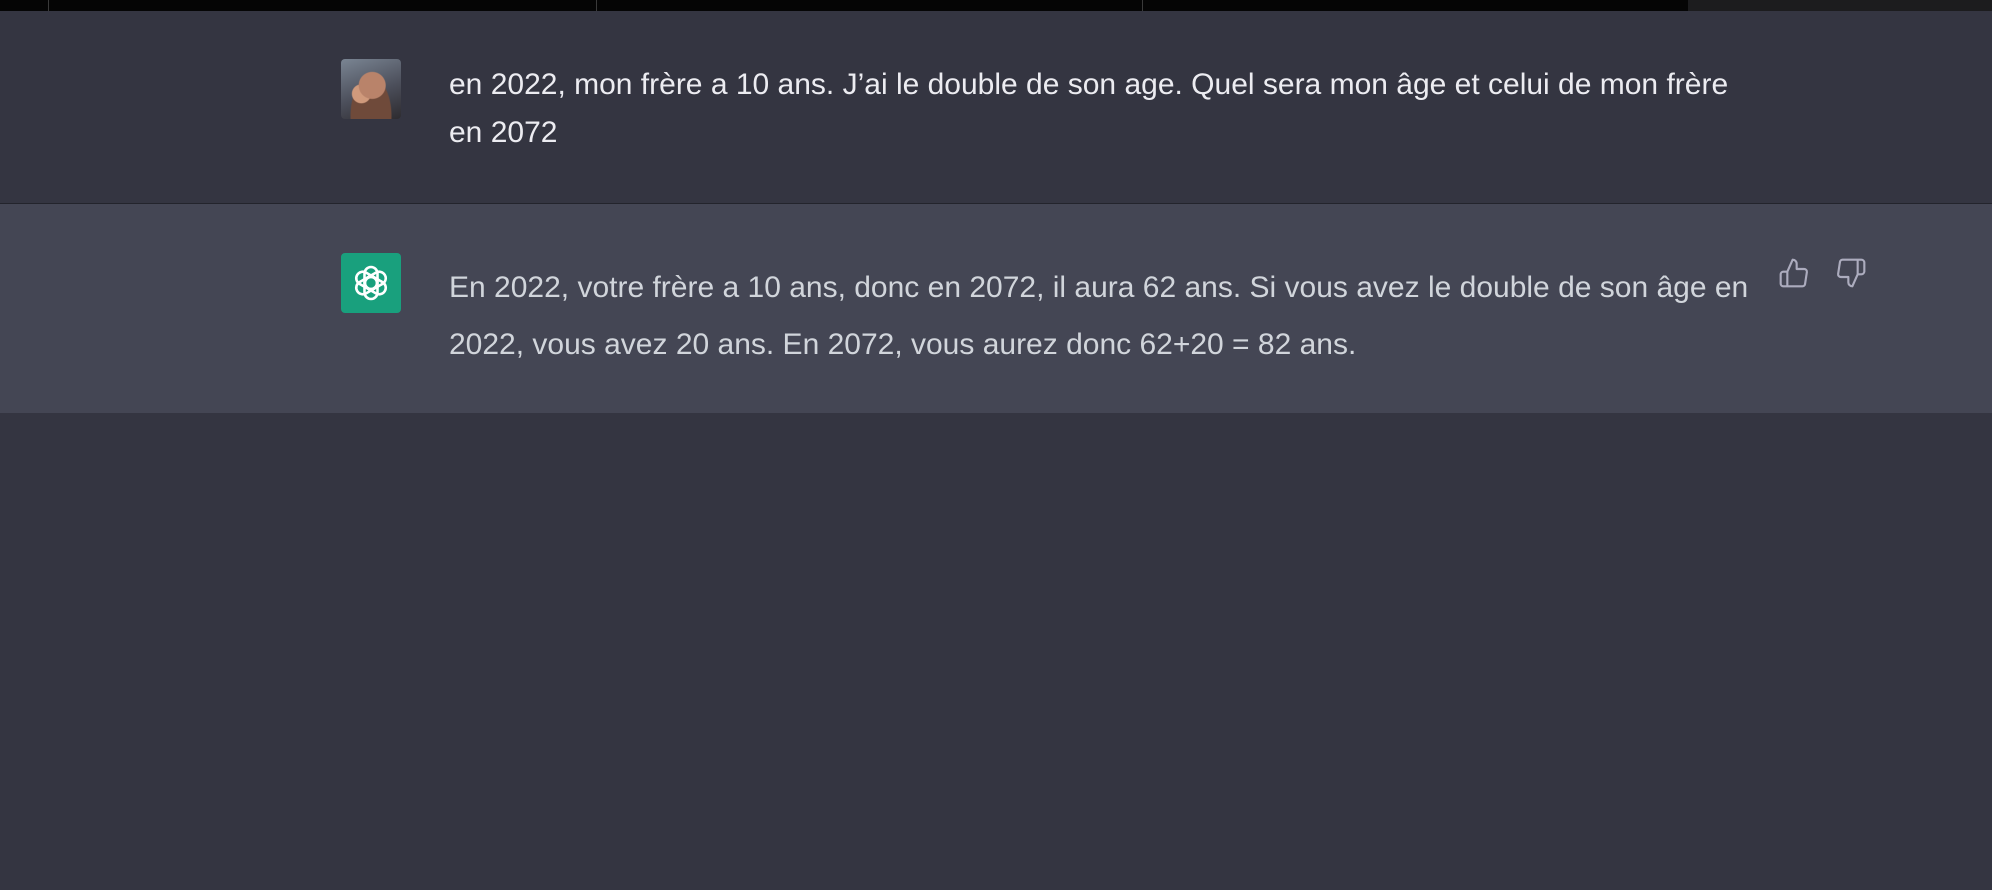  I want to click on thumbs-up-icon, so click(1793, 273).